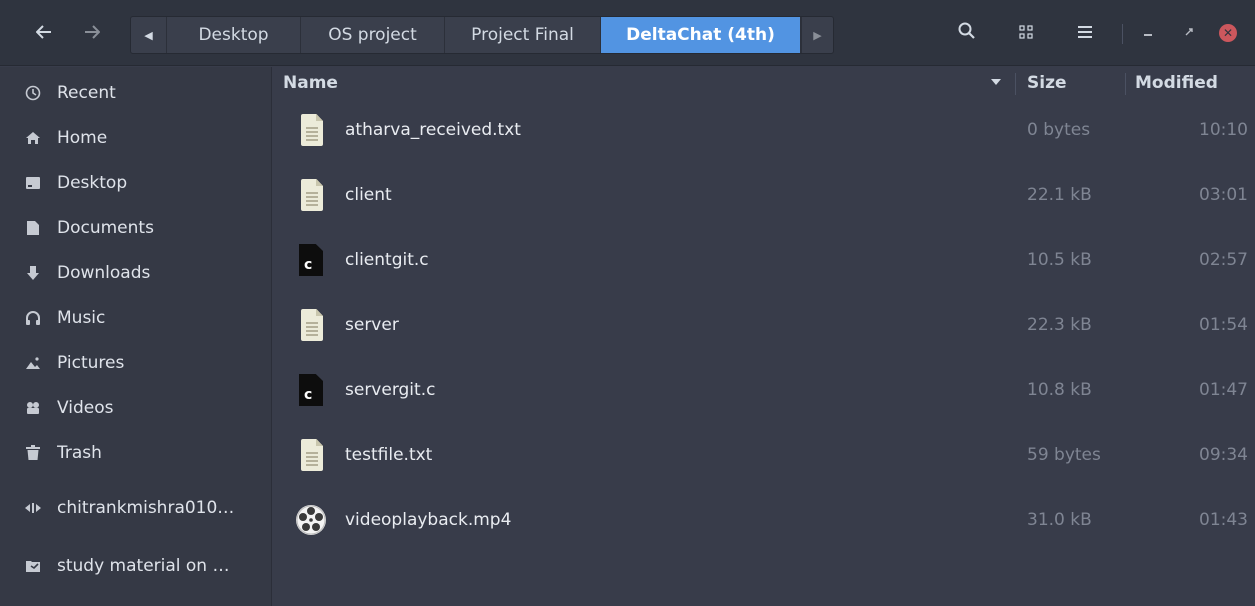  I want to click on file-modified: 03:01, so click(1223, 195).